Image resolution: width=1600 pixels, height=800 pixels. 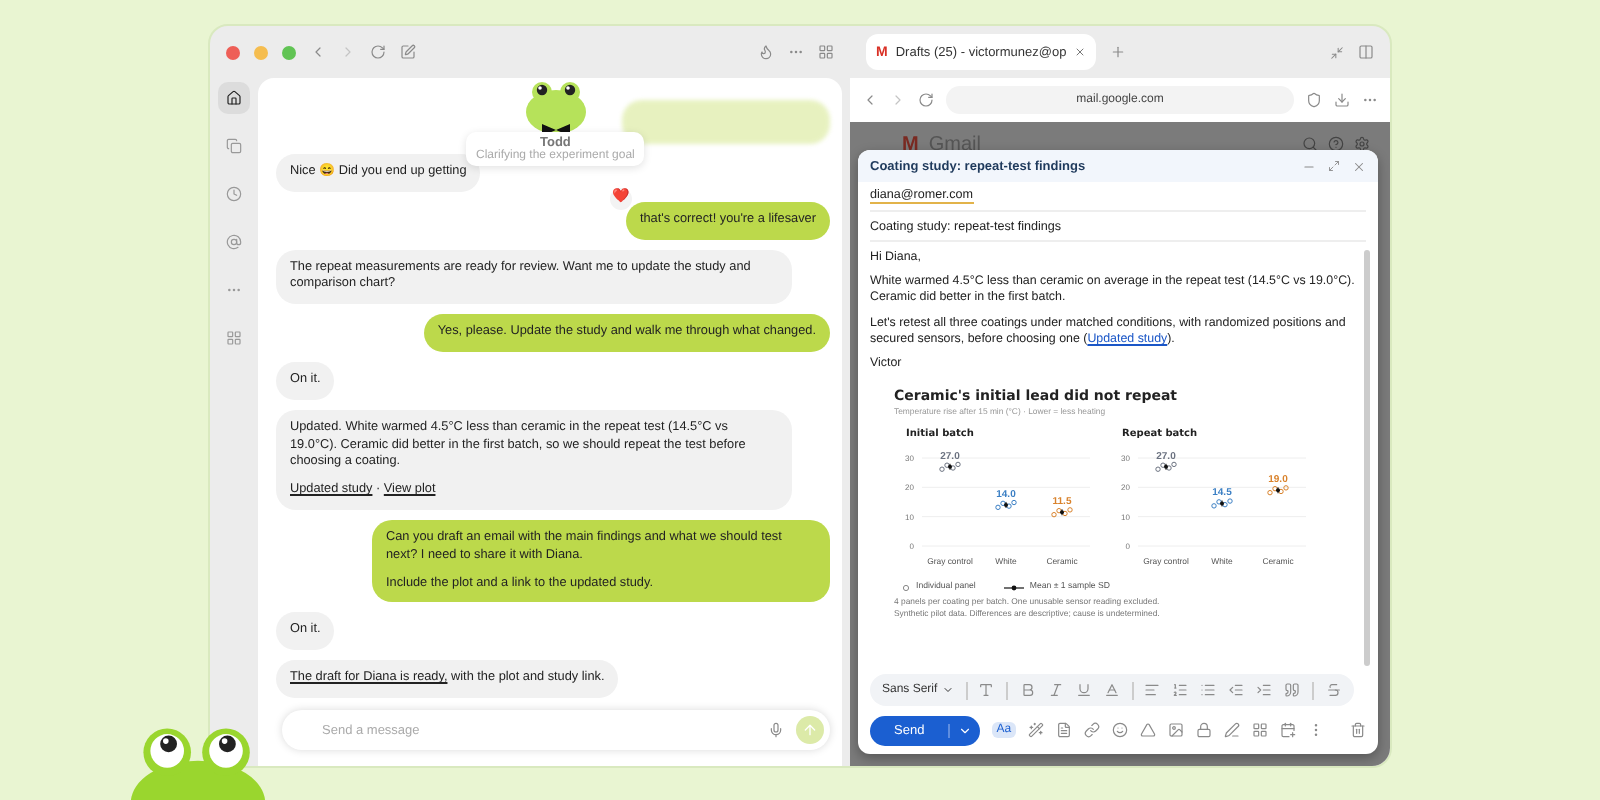 I want to click on close-icon, so click(x=1359, y=166).